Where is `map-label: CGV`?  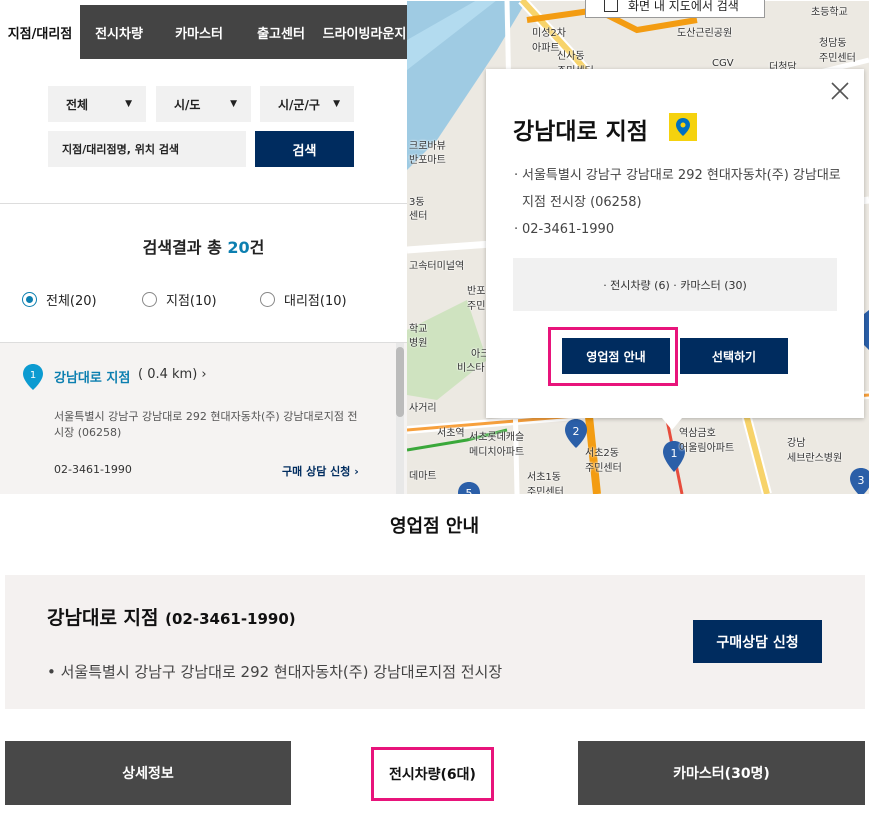
map-label: CGV is located at coordinates (723, 63).